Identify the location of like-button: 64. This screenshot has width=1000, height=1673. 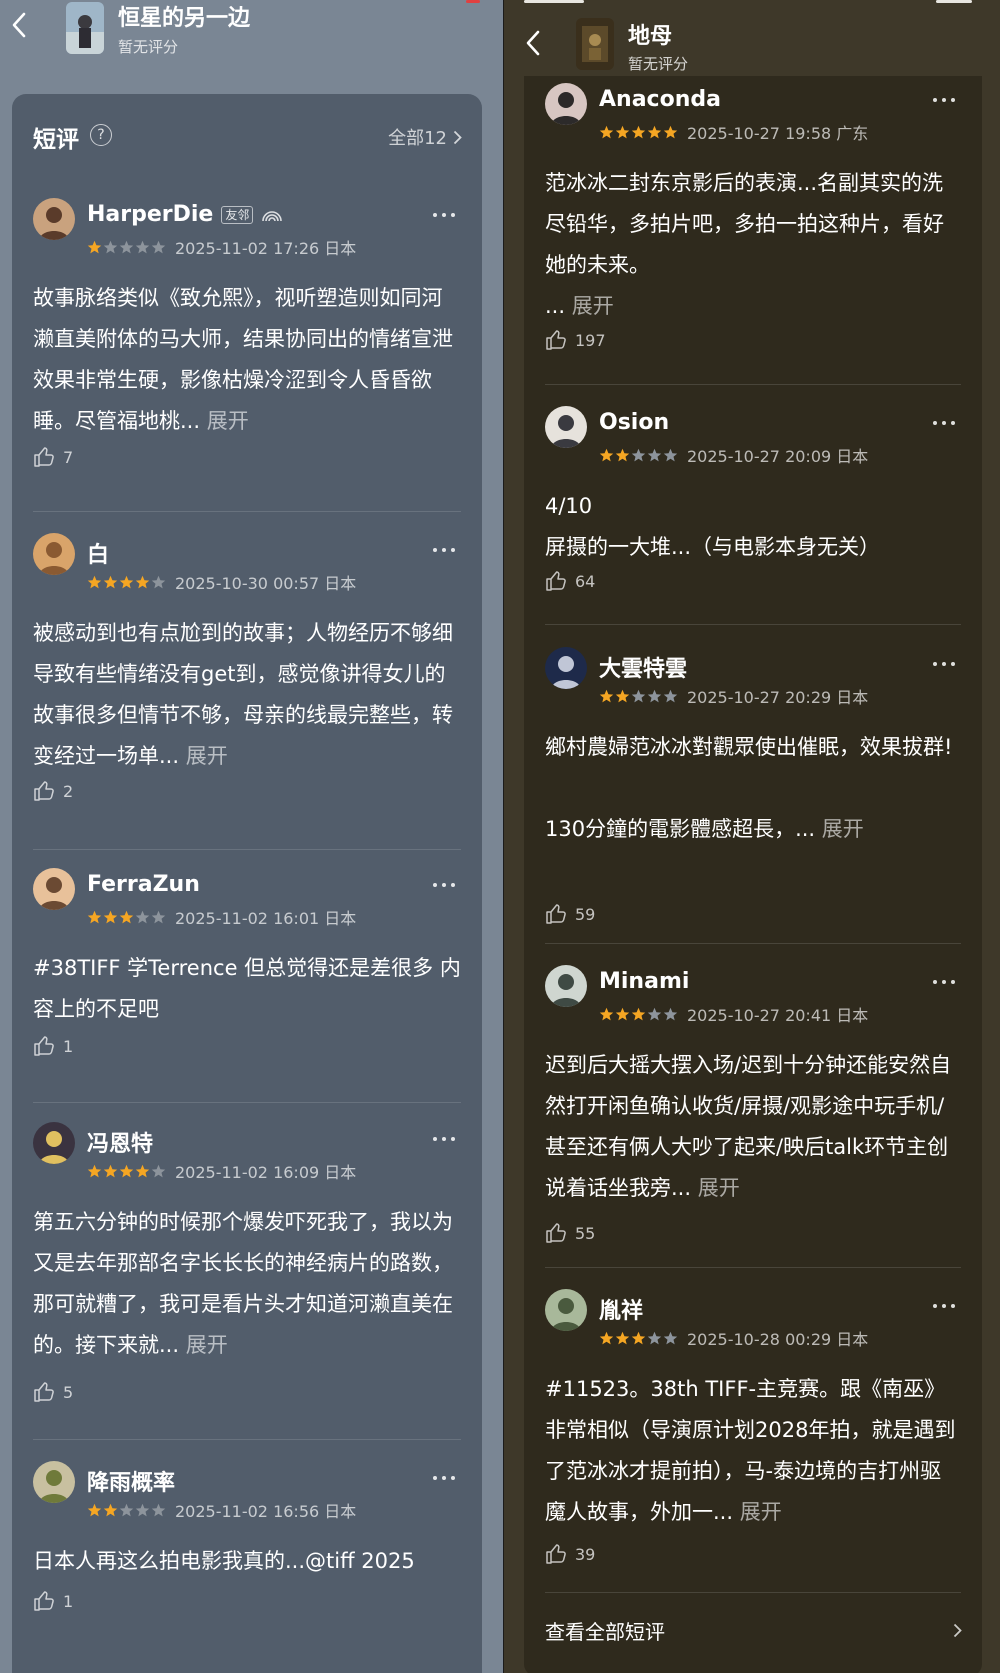
(570, 581).